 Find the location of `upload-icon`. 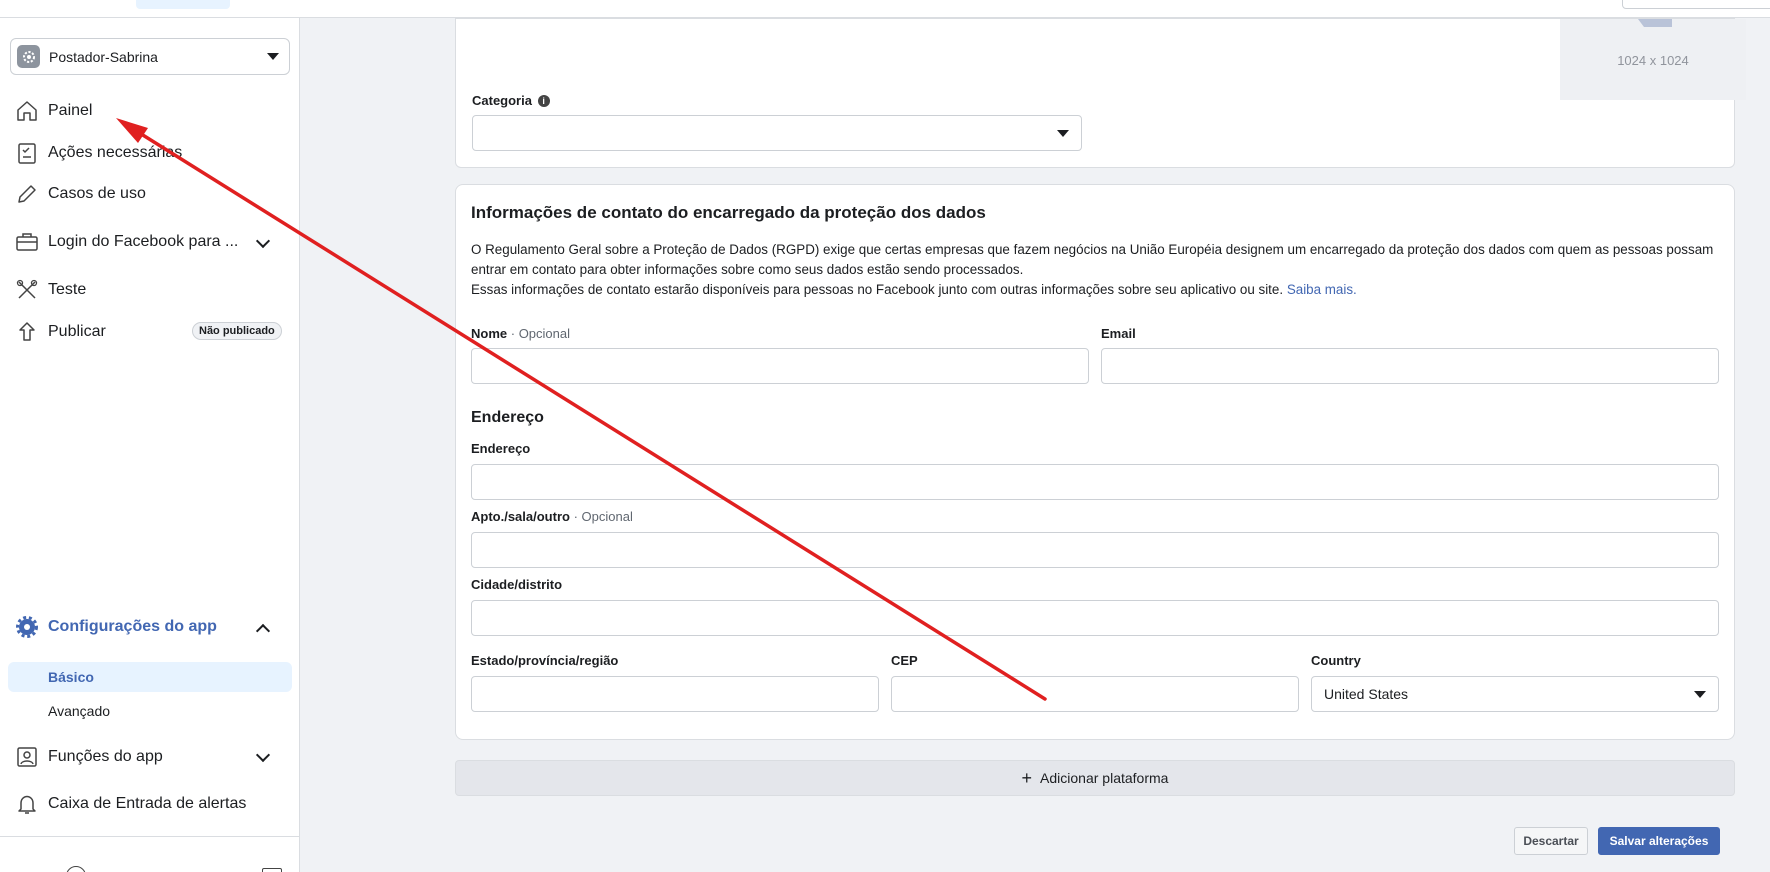

upload-icon is located at coordinates (27, 332).